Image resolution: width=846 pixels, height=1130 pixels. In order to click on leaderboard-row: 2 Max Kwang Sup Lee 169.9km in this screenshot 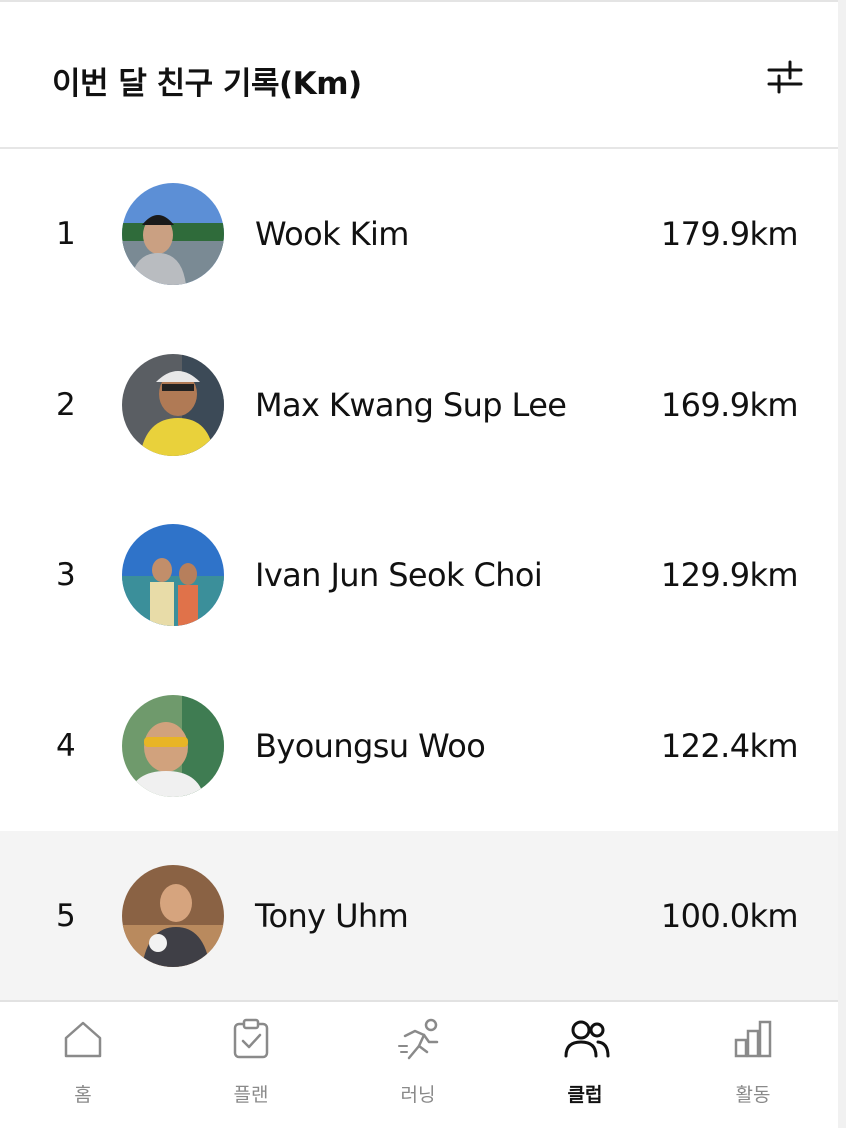, I will do `click(419, 404)`.